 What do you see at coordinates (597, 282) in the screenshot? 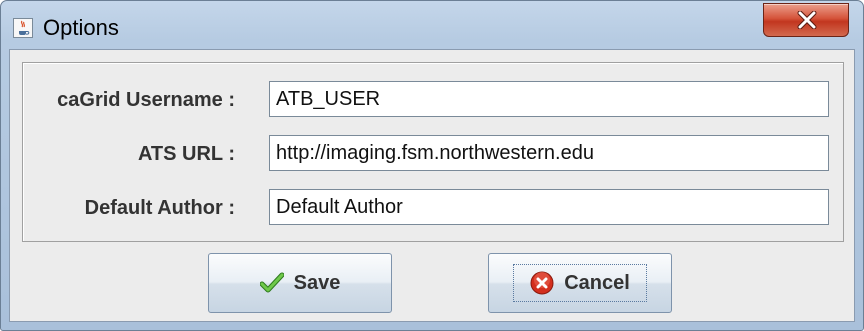
I see `cancel-button-label: Cancel` at bounding box center [597, 282].